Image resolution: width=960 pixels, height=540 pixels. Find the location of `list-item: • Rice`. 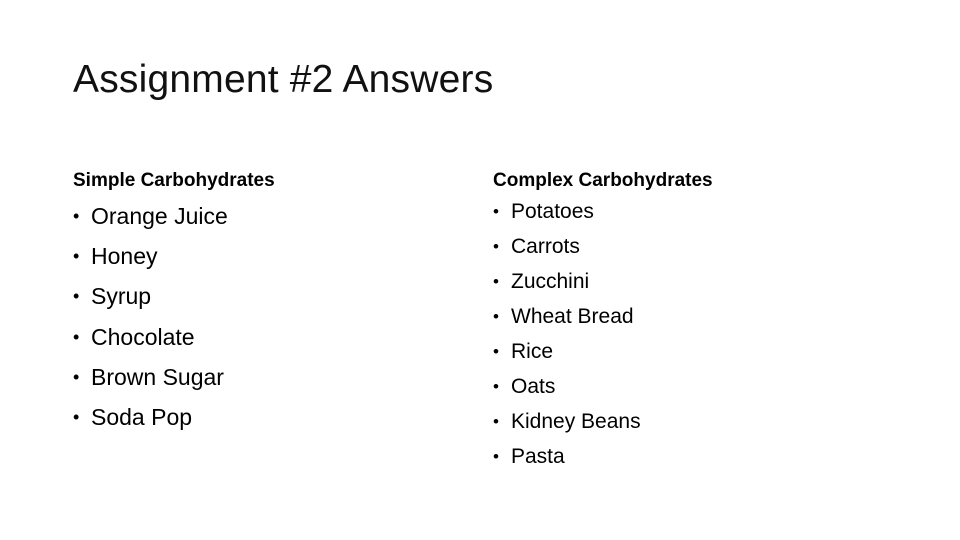

list-item: • Rice is located at coordinates (567, 353).